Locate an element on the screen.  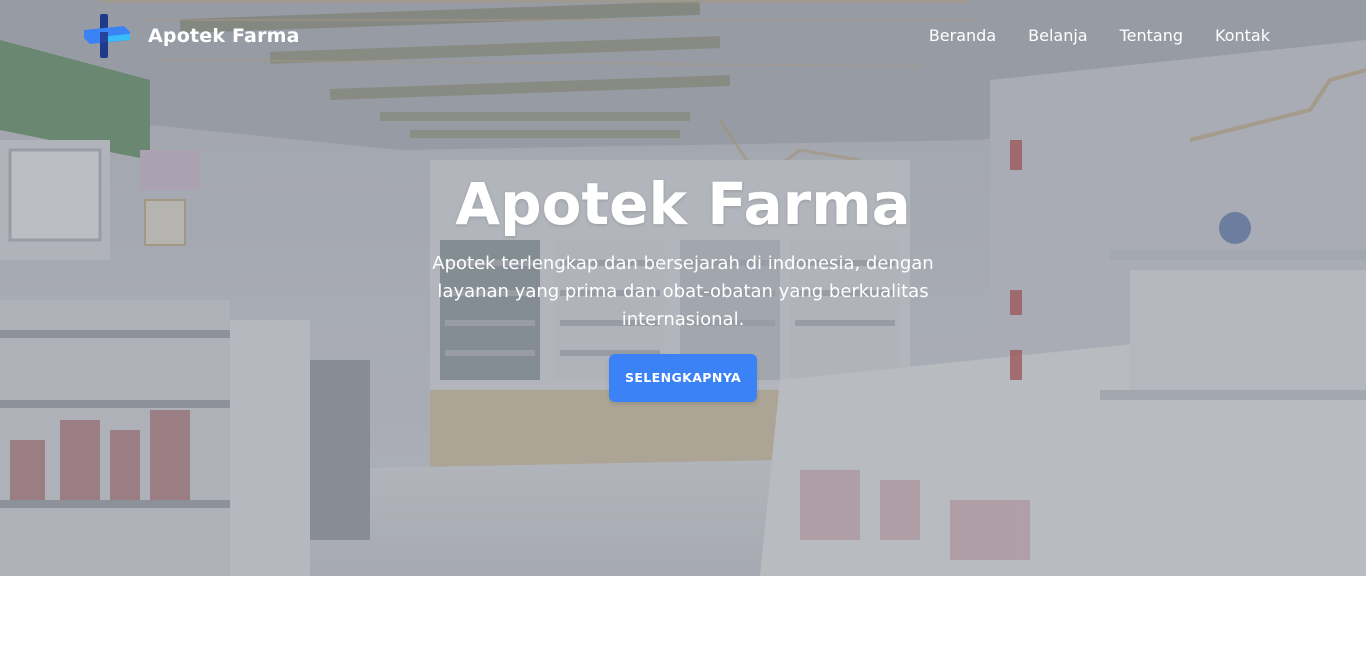
hero-title: Apotek Farma is located at coordinates (683, 204).